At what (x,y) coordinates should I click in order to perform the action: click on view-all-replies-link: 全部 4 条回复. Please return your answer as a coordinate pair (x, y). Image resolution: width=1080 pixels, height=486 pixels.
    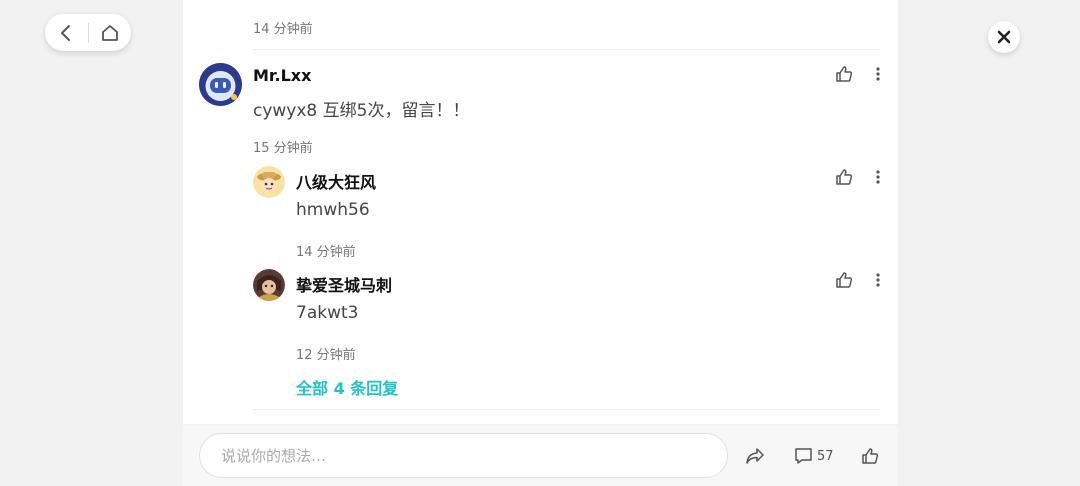
    Looking at the image, I should click on (347, 387).